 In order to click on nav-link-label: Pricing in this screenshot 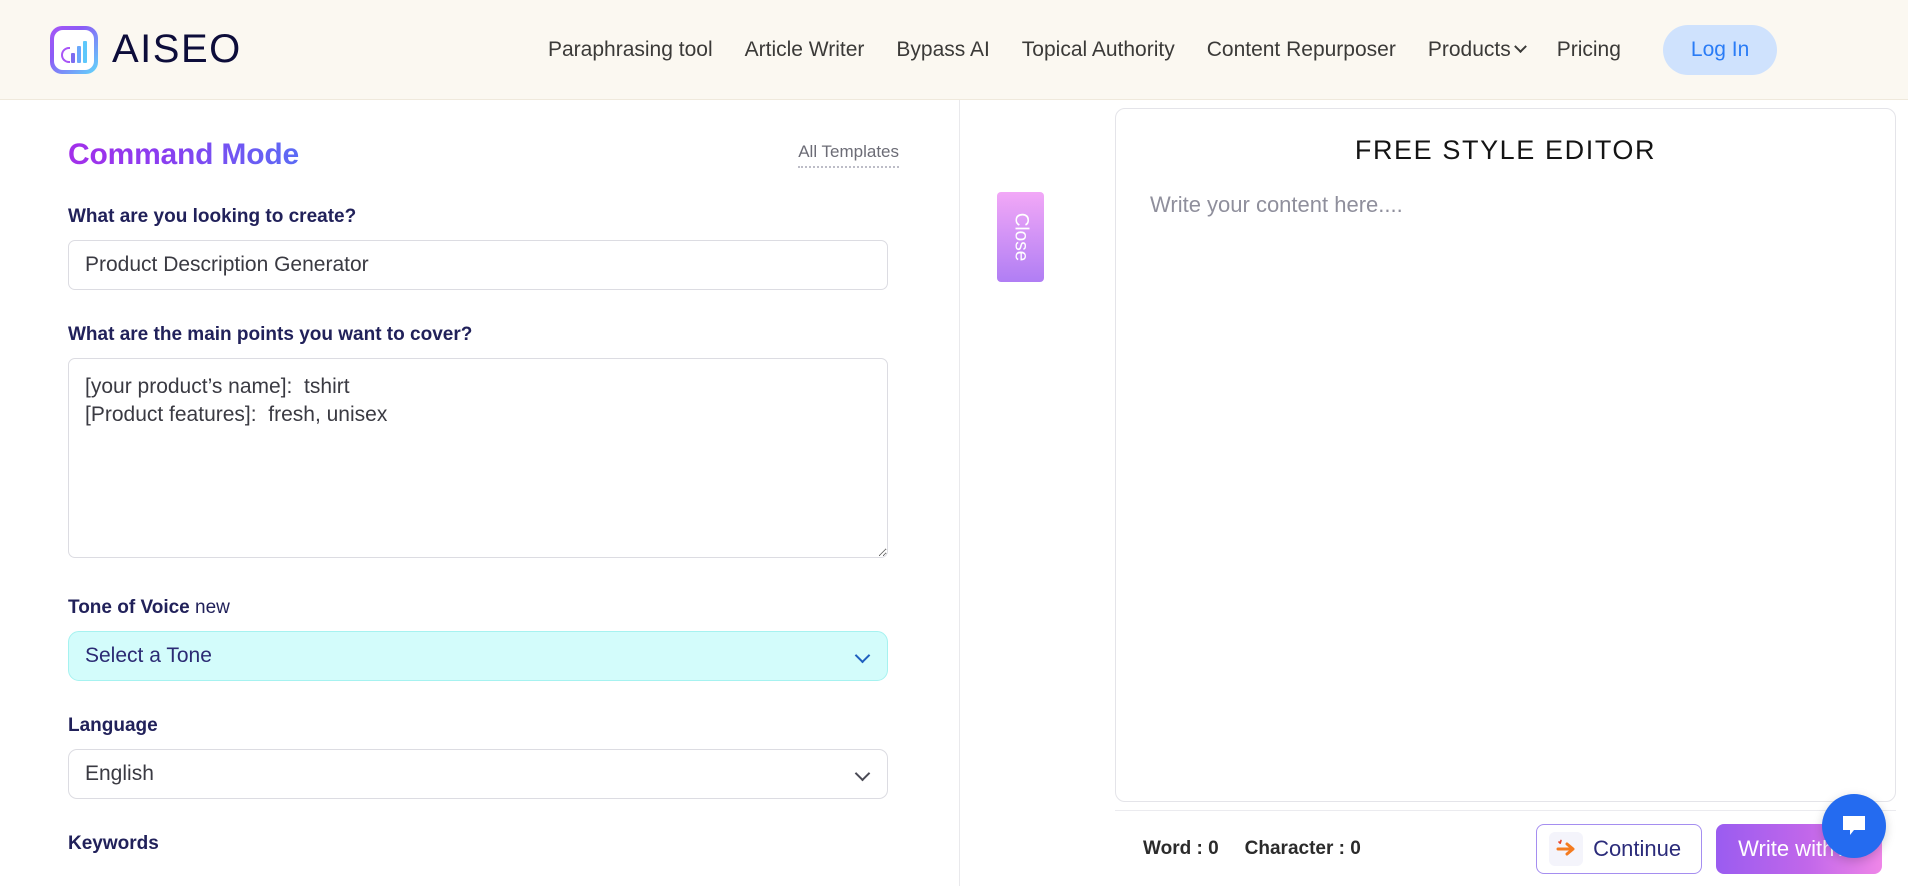, I will do `click(1588, 49)`.